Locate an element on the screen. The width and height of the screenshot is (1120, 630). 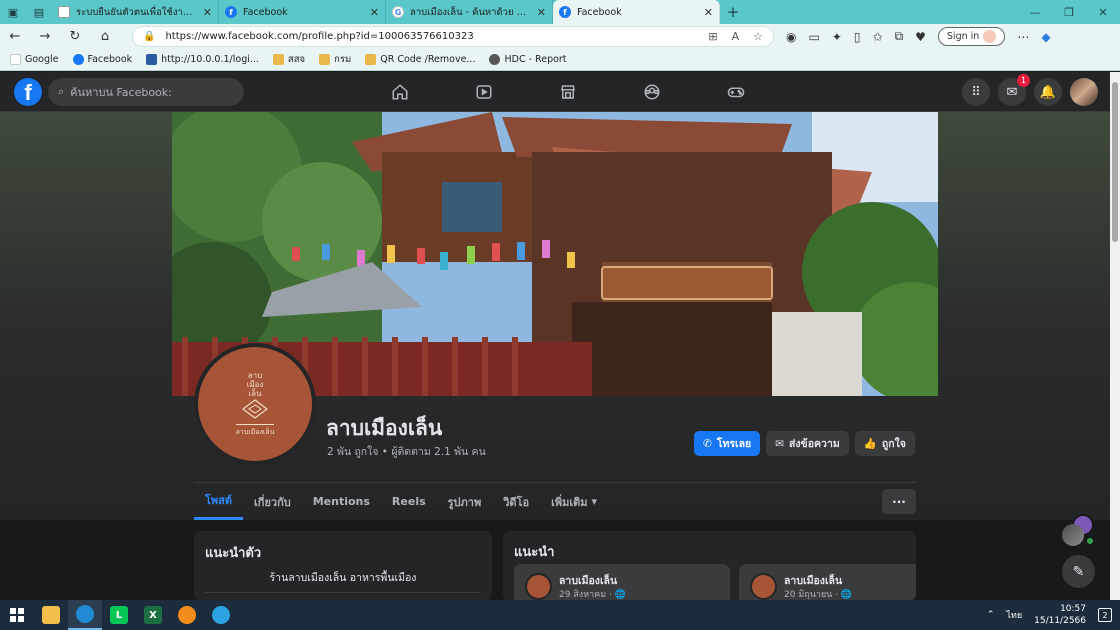
folder-icon is located at coordinates (278, 59).